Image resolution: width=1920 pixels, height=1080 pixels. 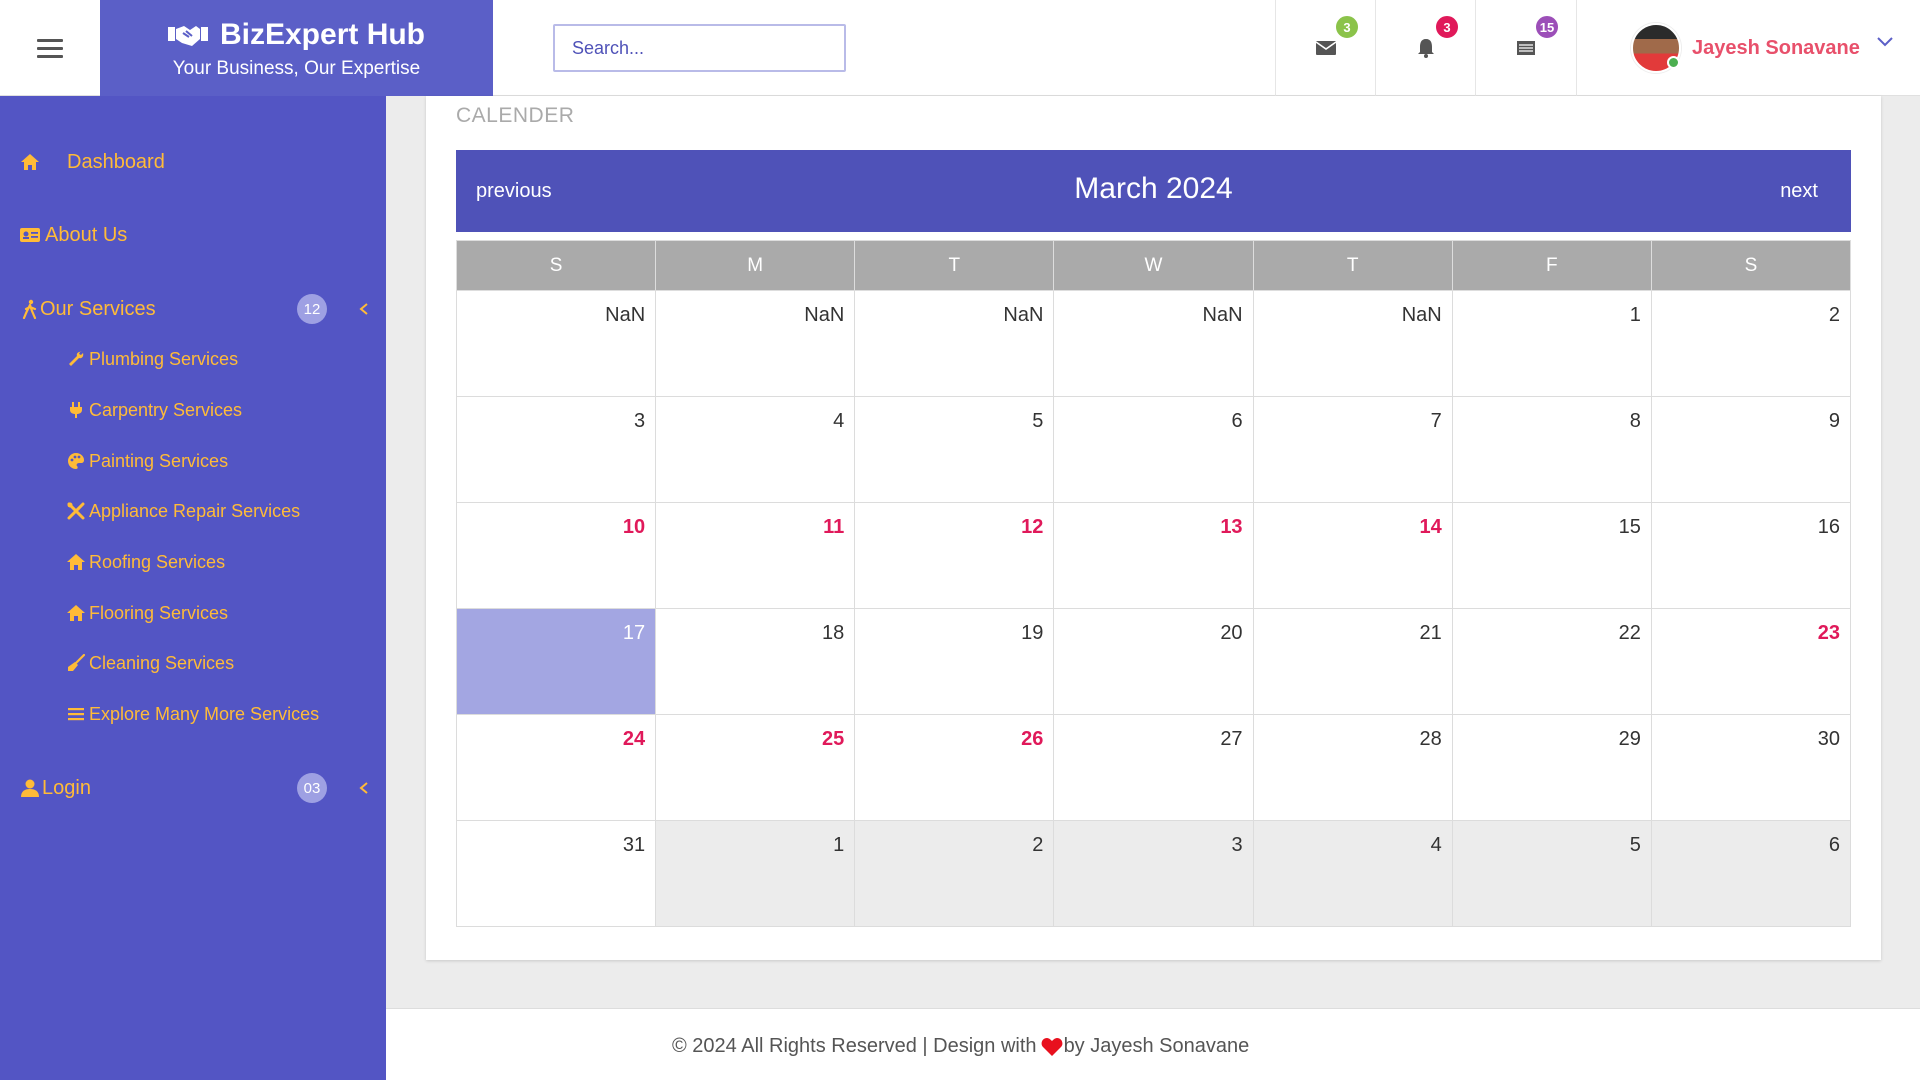 I want to click on handshake-icon, so click(x=187, y=36).